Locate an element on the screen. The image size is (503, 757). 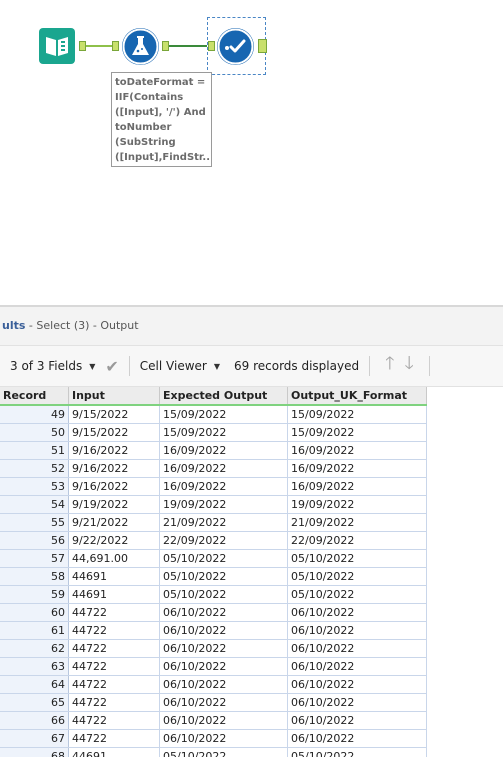
table-row: 624472206/10/202206/10/2022 is located at coordinates (213, 649).